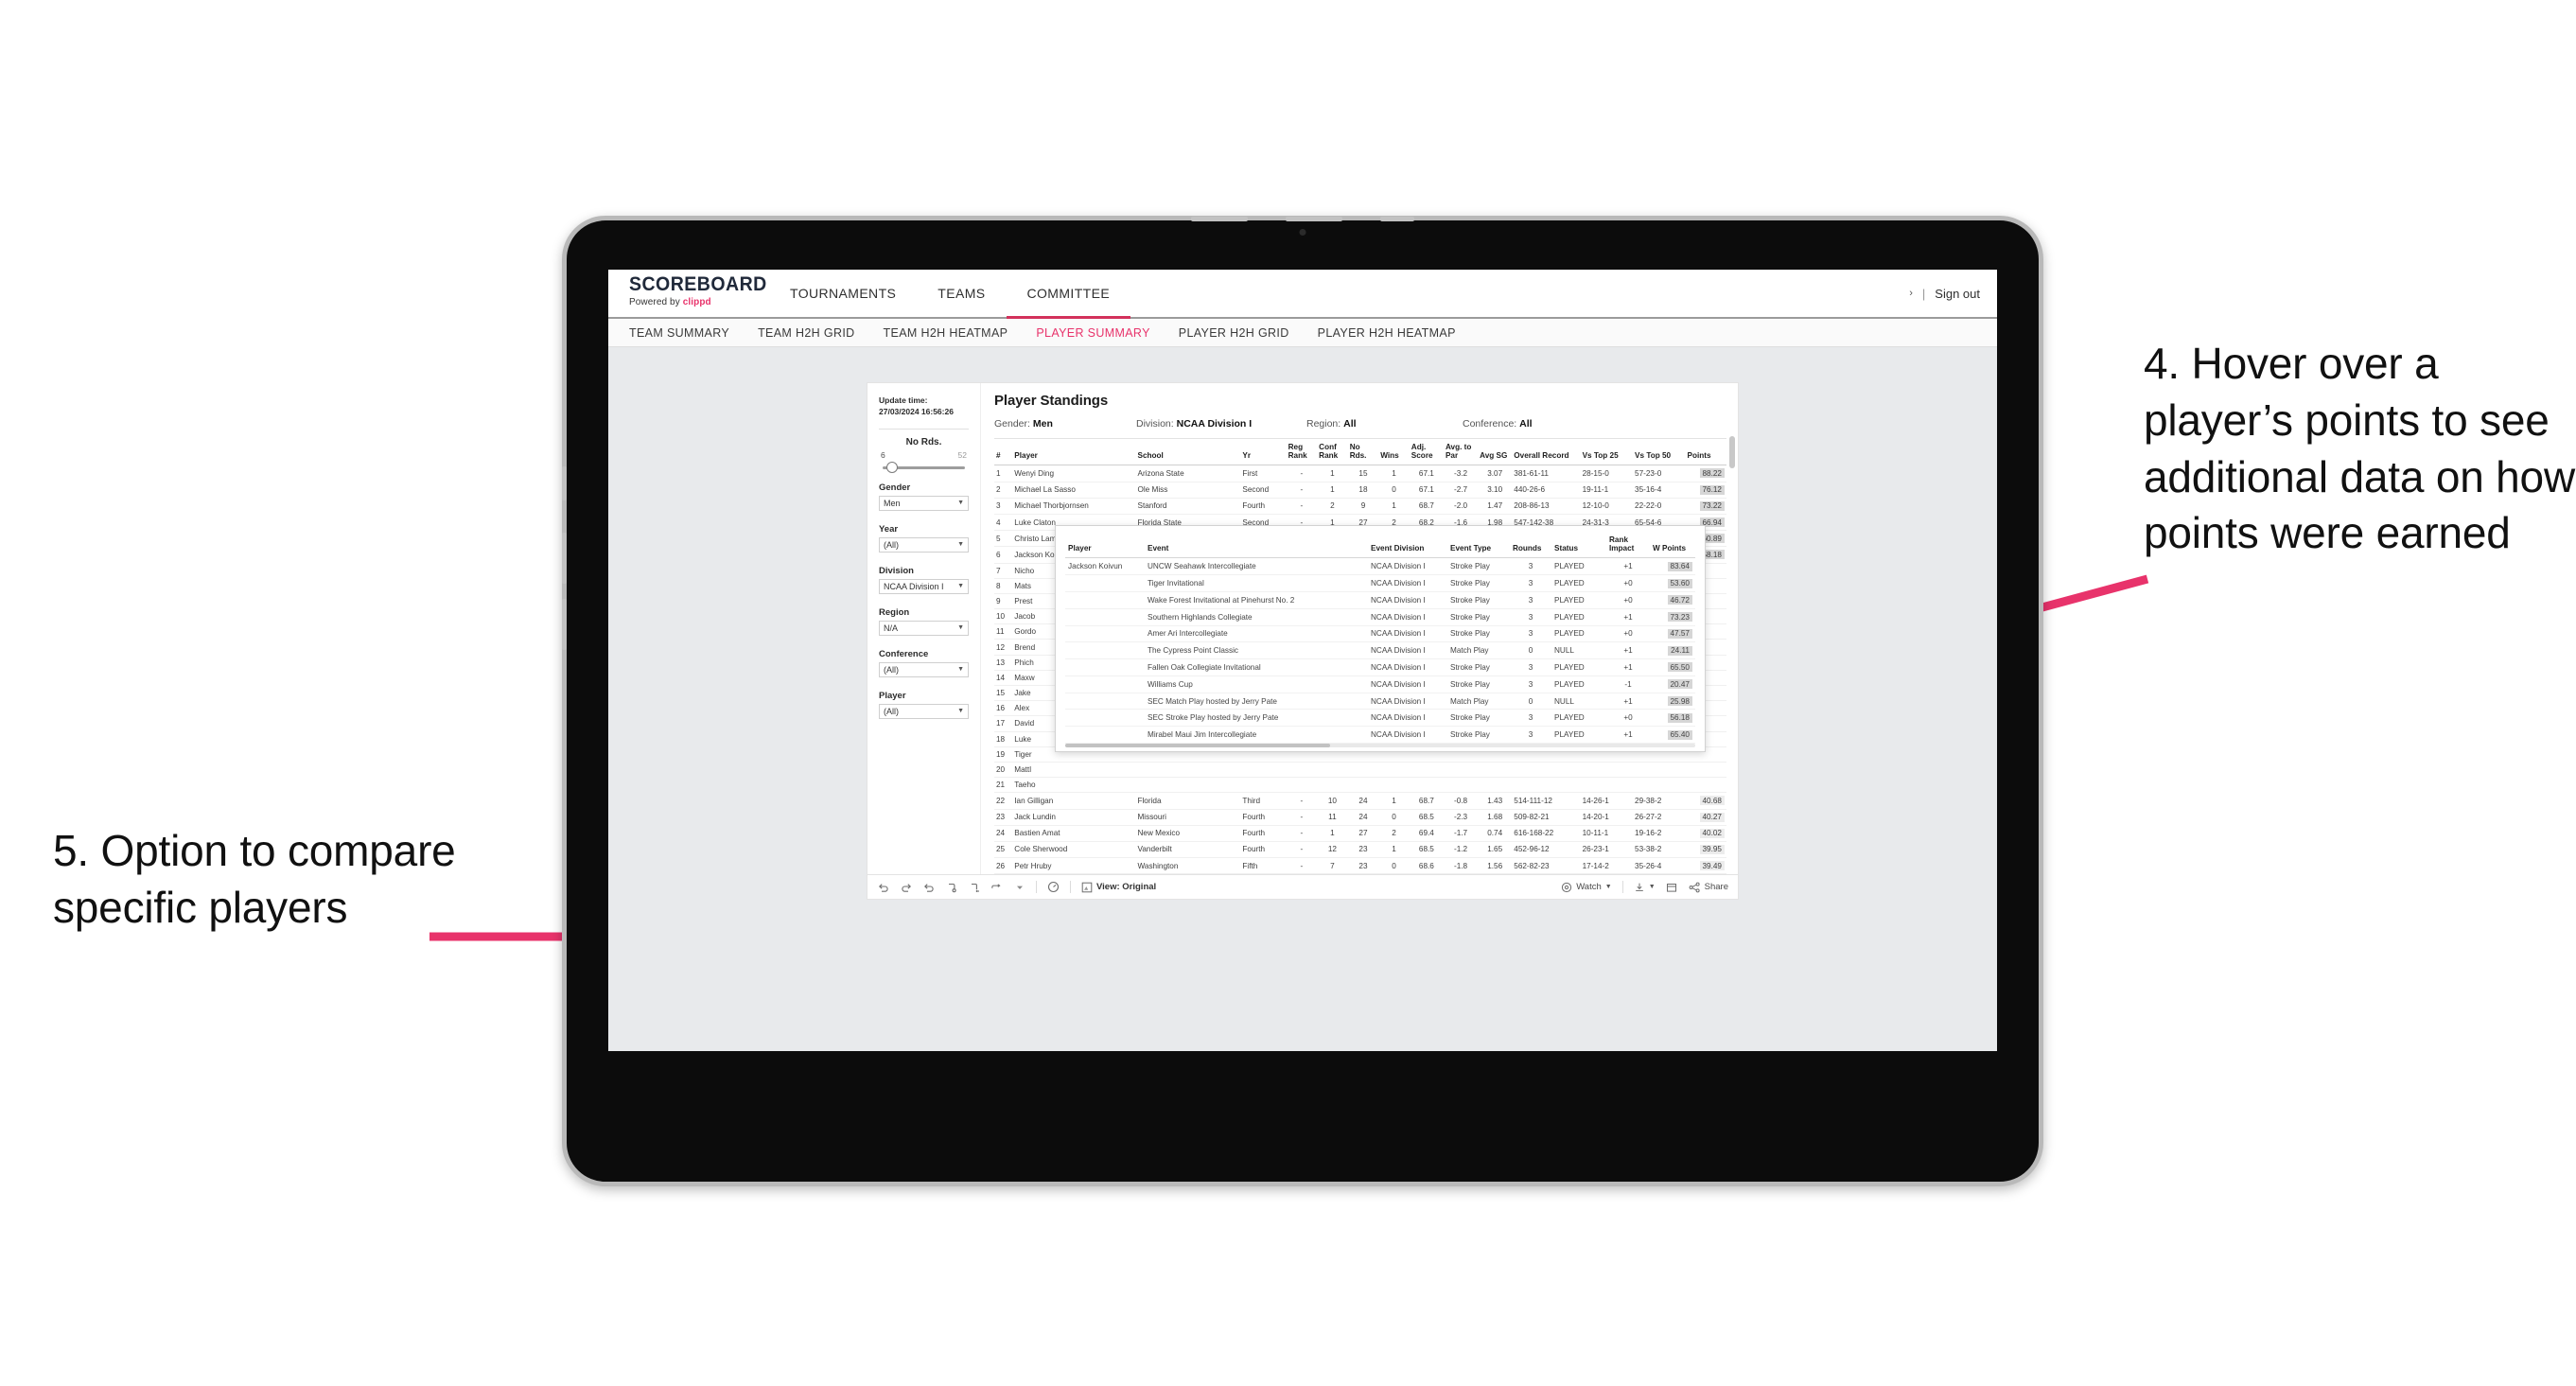  I want to click on meta-gender-label: Gender:, so click(1012, 424).